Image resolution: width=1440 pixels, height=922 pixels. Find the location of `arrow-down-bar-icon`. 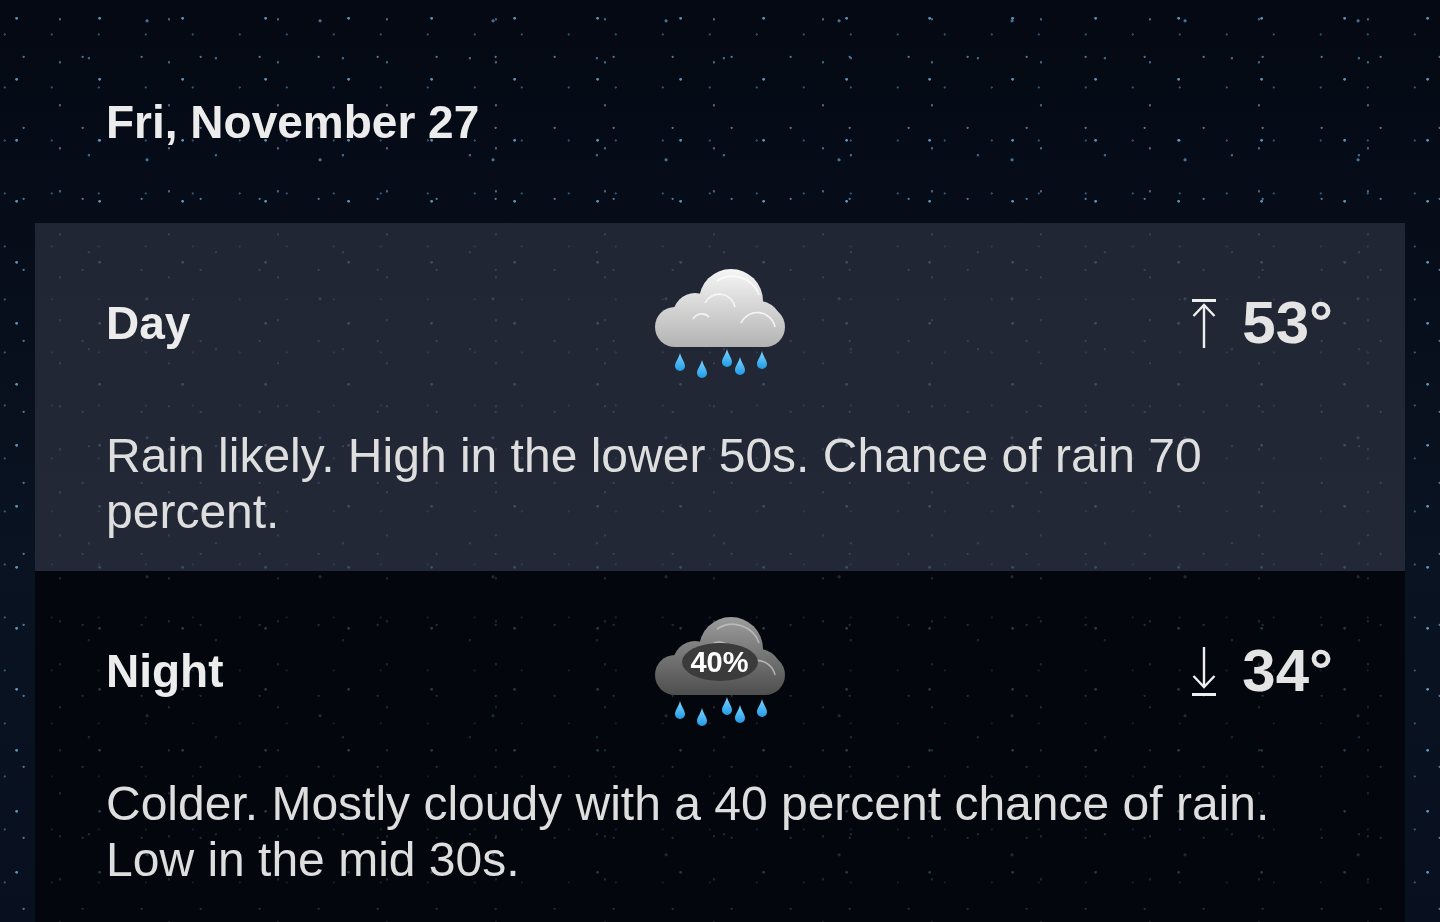

arrow-down-bar-icon is located at coordinates (1204, 671).